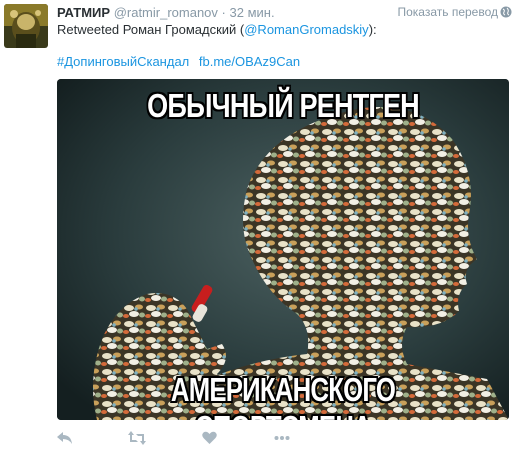 The width and height of the screenshot is (516, 456). What do you see at coordinates (26, 26) in the screenshot?
I see `avatar` at bounding box center [26, 26].